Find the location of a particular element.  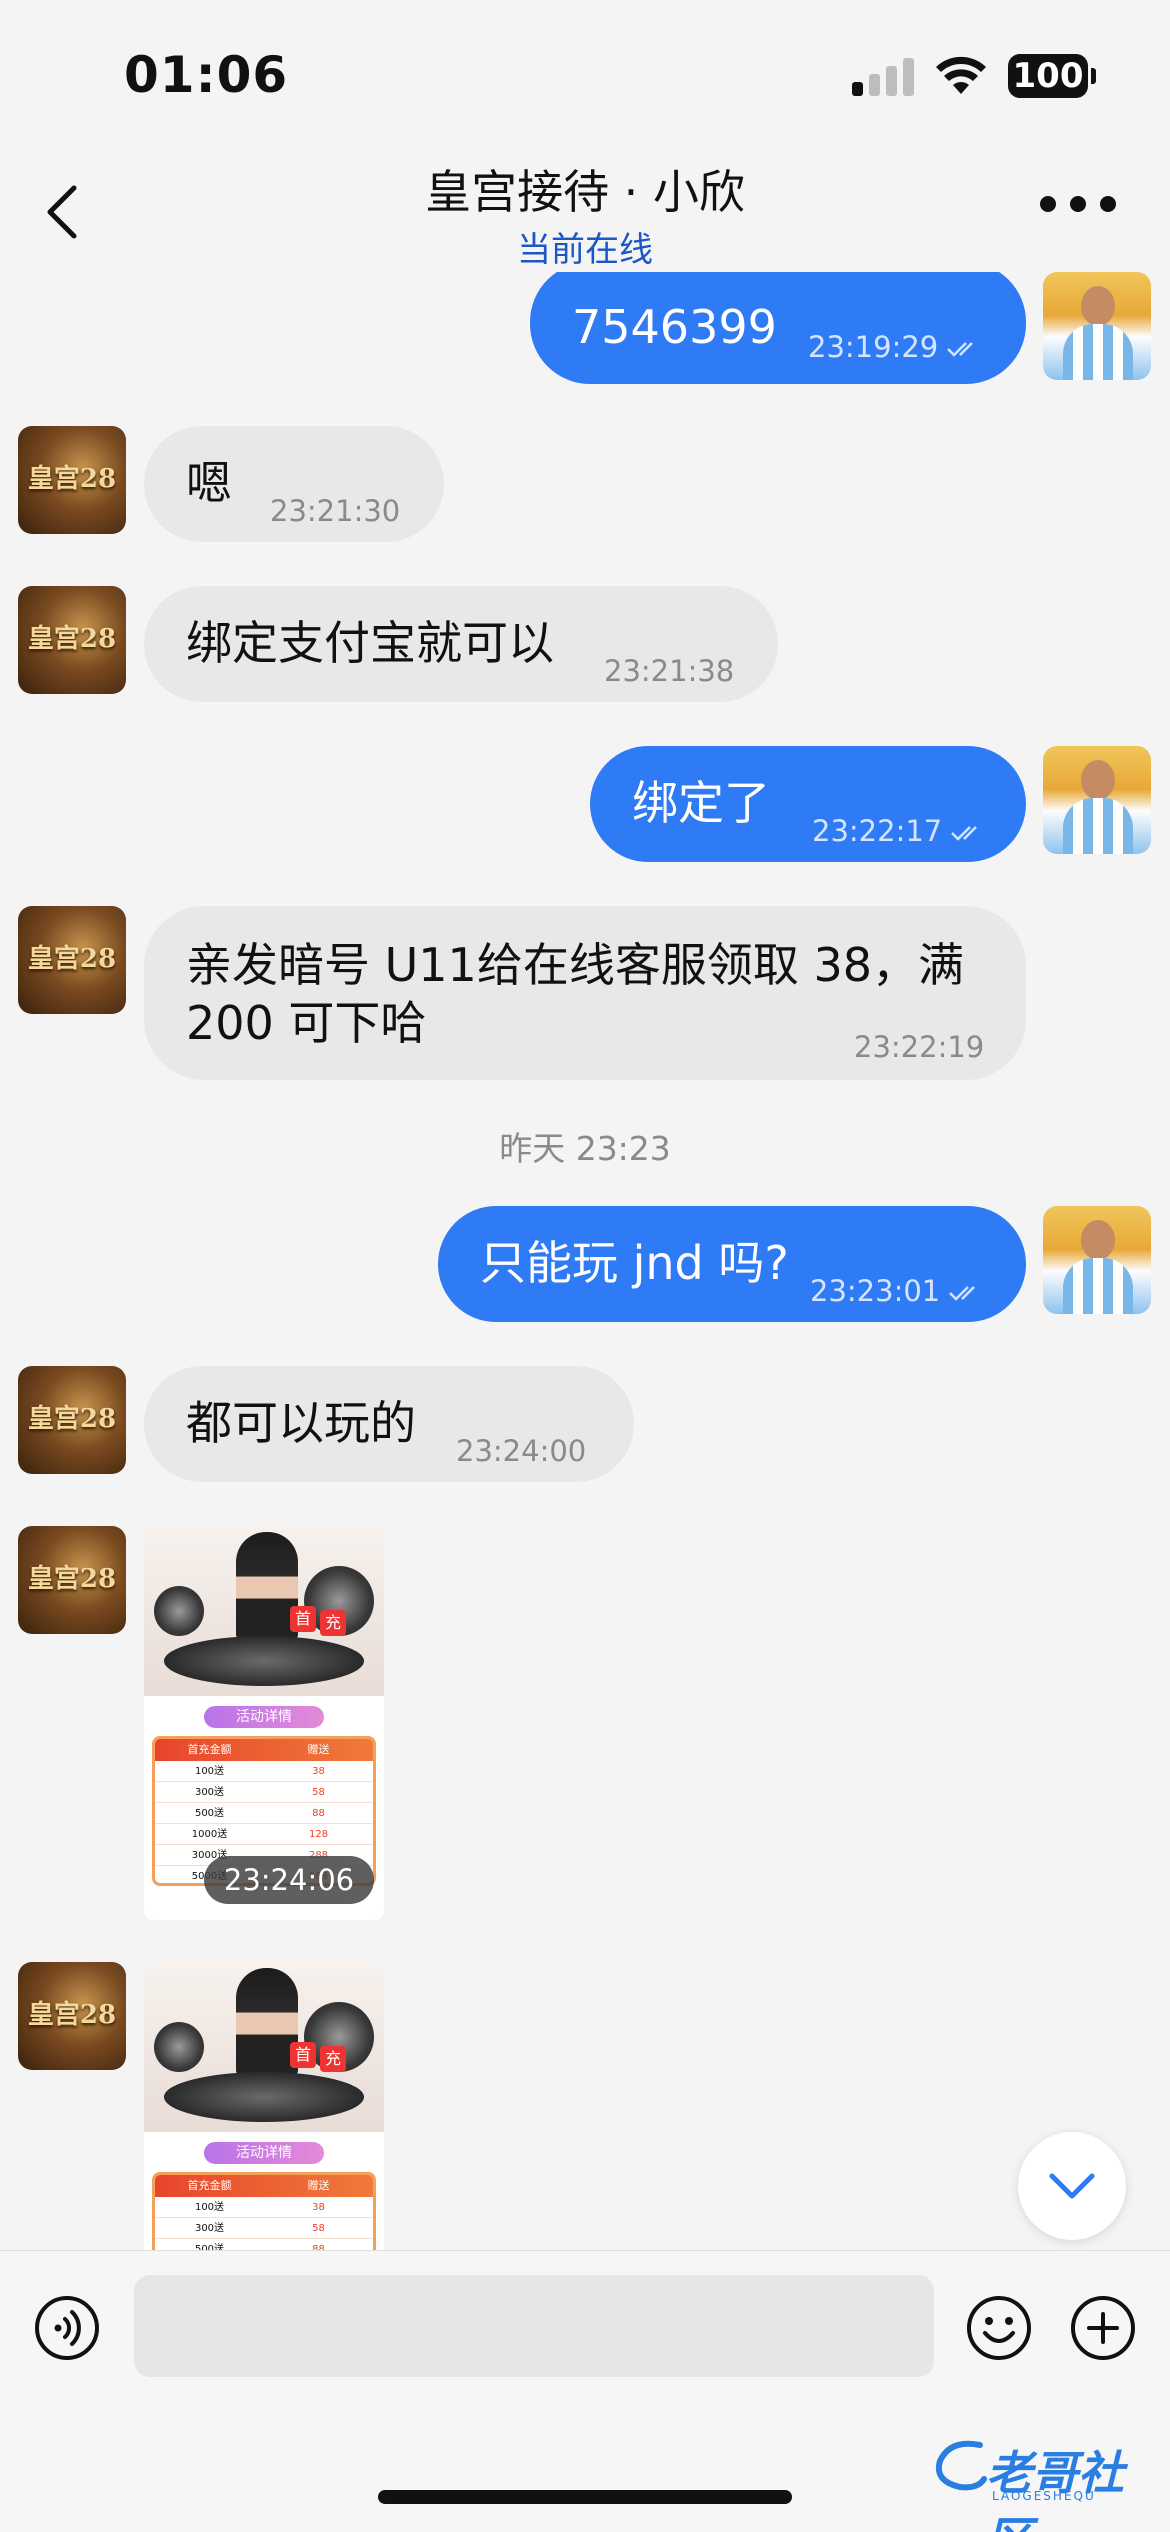

message-bubble-incoming: 都可以玩的 23:24:00 is located at coordinates (389, 1424).